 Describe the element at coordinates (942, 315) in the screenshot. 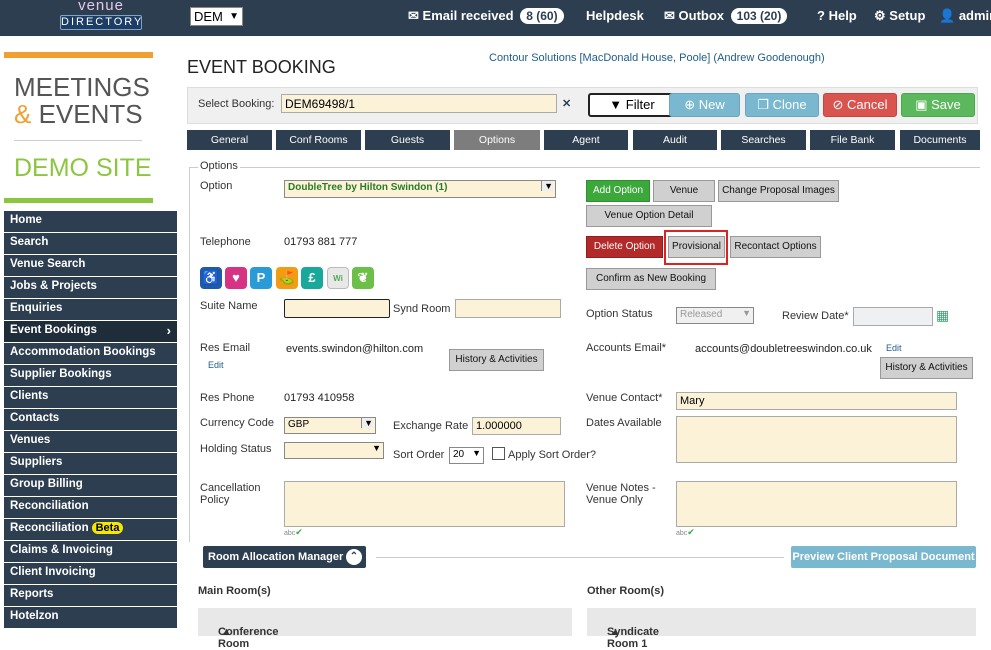

I see `calendar-icon: ▦` at that location.